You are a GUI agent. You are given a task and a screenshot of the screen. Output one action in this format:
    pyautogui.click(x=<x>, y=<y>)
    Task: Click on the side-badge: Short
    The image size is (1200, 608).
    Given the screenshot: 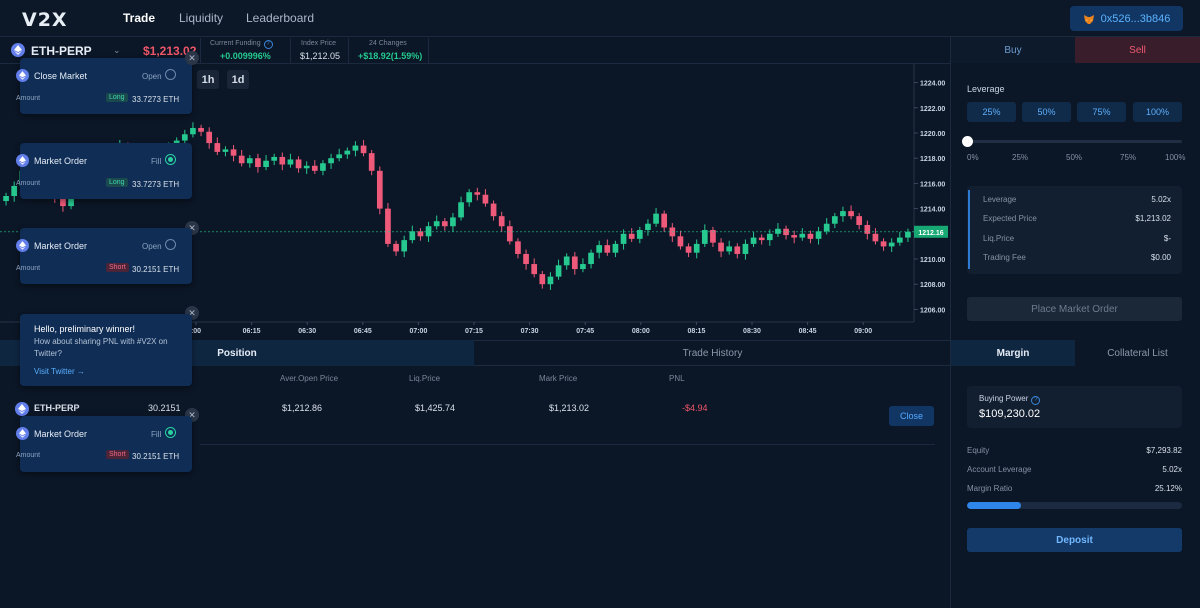 What is the action you would take?
    pyautogui.click(x=117, y=267)
    